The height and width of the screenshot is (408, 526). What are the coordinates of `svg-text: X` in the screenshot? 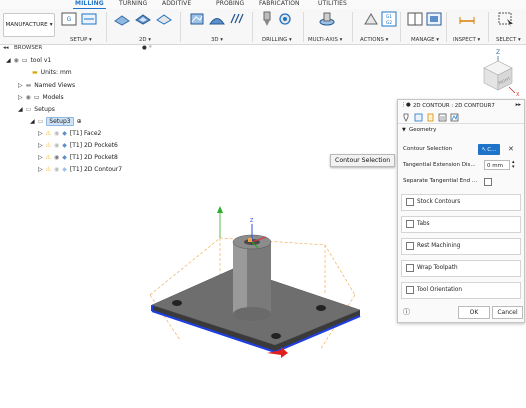 It's located at (518, 95).